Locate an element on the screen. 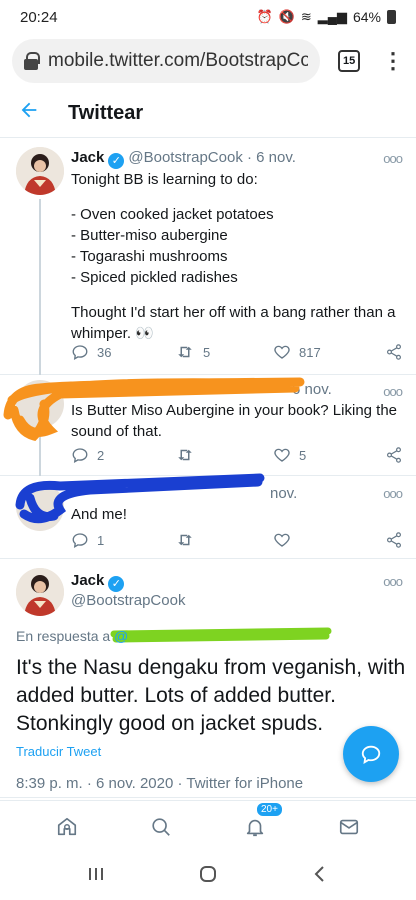  thread-line is located at coordinates (40, 287).